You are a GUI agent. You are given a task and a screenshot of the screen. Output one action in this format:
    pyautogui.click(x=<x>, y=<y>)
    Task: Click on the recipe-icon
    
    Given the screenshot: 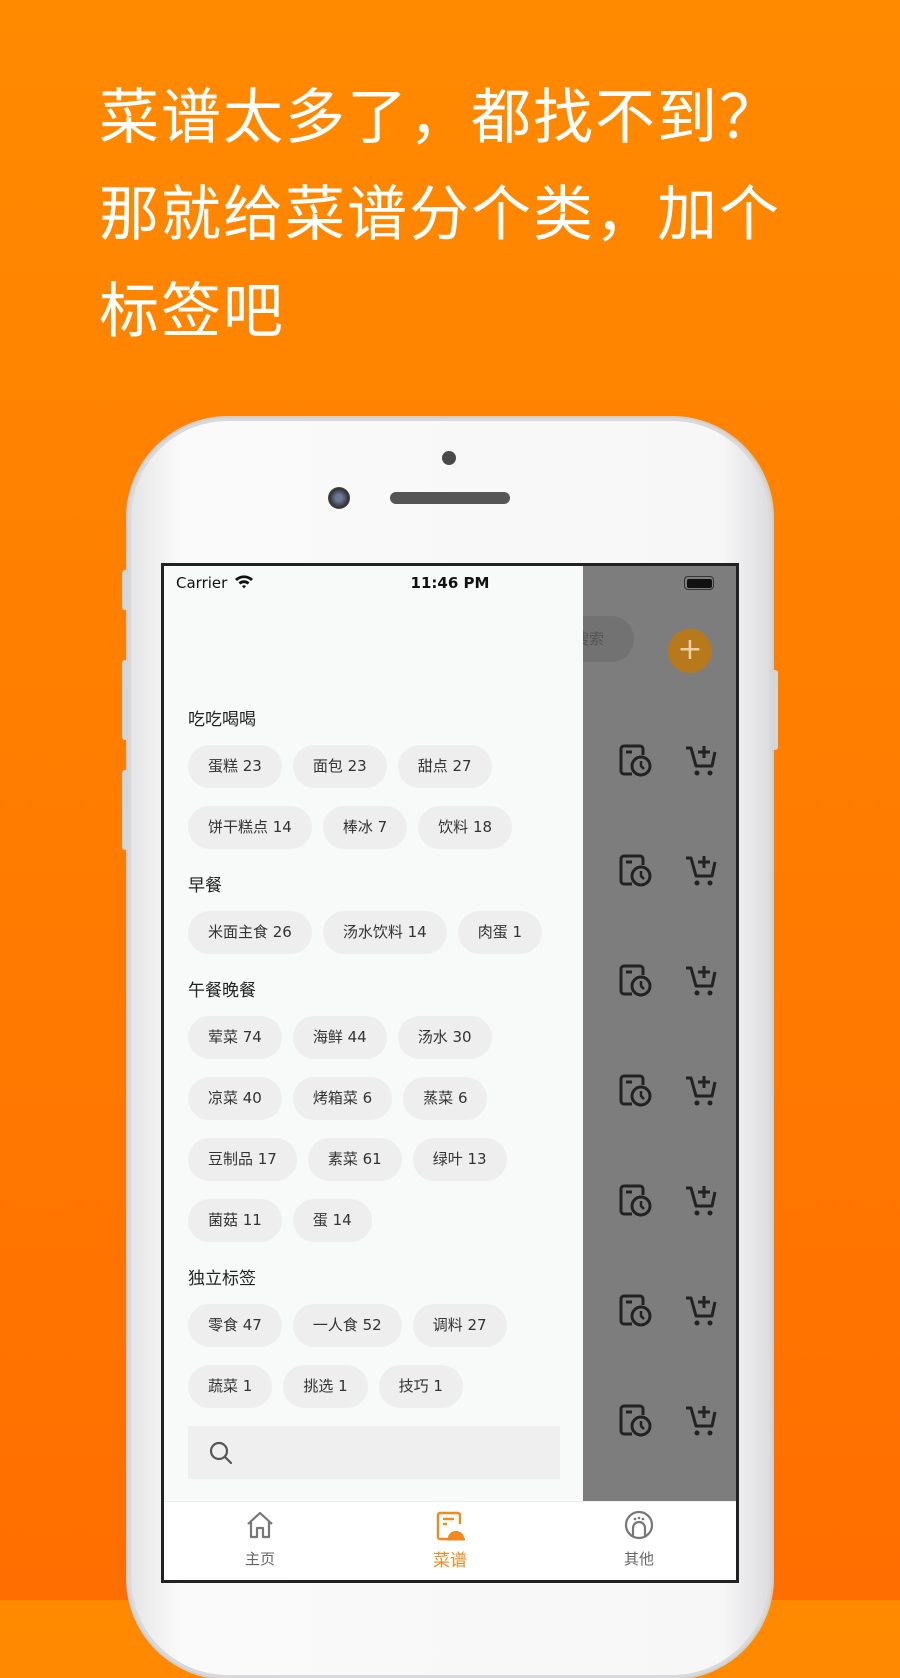 What is the action you would take?
    pyautogui.click(x=450, y=1526)
    